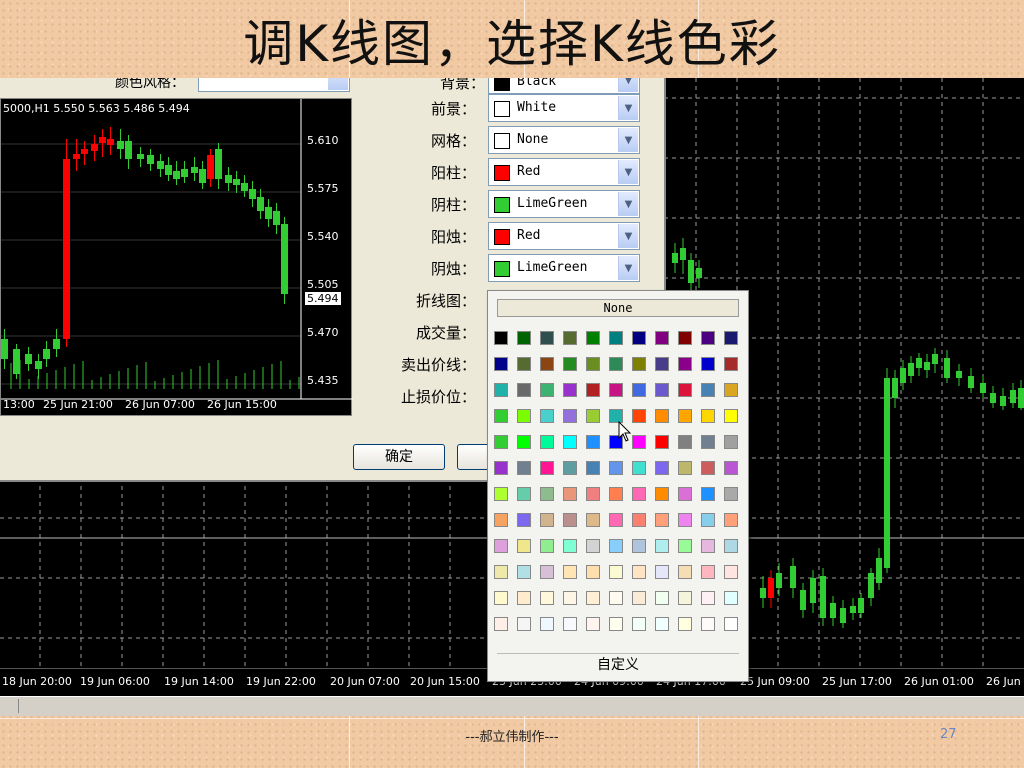  What do you see at coordinates (338, 84) in the screenshot?
I see `chevron-down-icon` at bounding box center [338, 84].